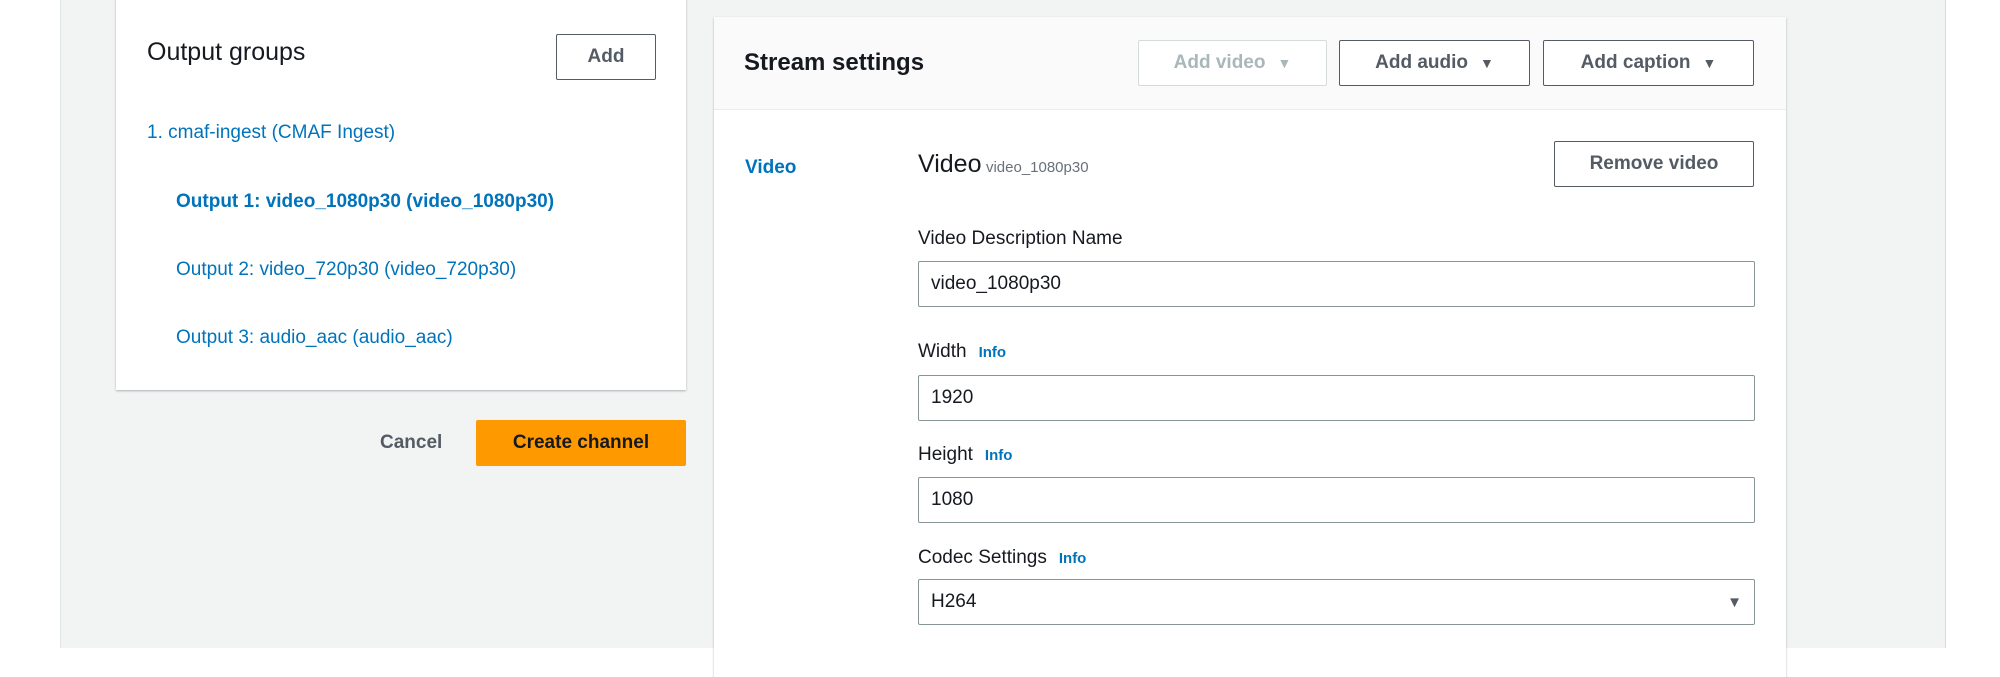  Describe the element at coordinates (942, 351) in the screenshot. I see `width-label: Width` at that location.